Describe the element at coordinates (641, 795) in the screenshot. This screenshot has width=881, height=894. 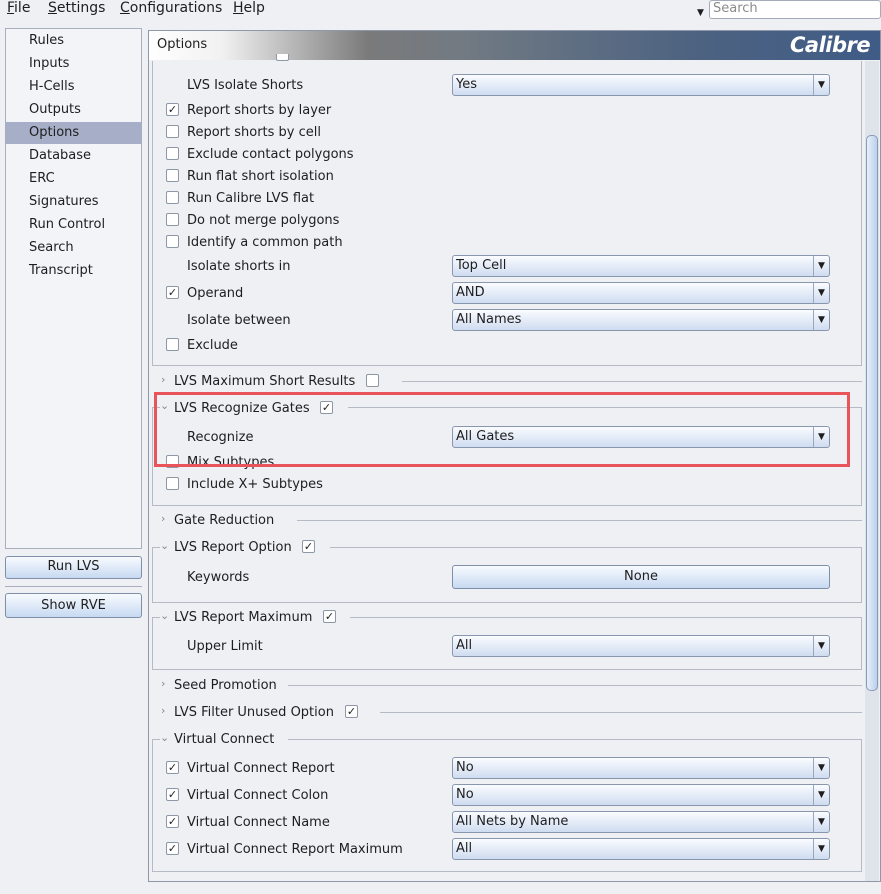
I see `vc-colon-select: No ▼` at that location.